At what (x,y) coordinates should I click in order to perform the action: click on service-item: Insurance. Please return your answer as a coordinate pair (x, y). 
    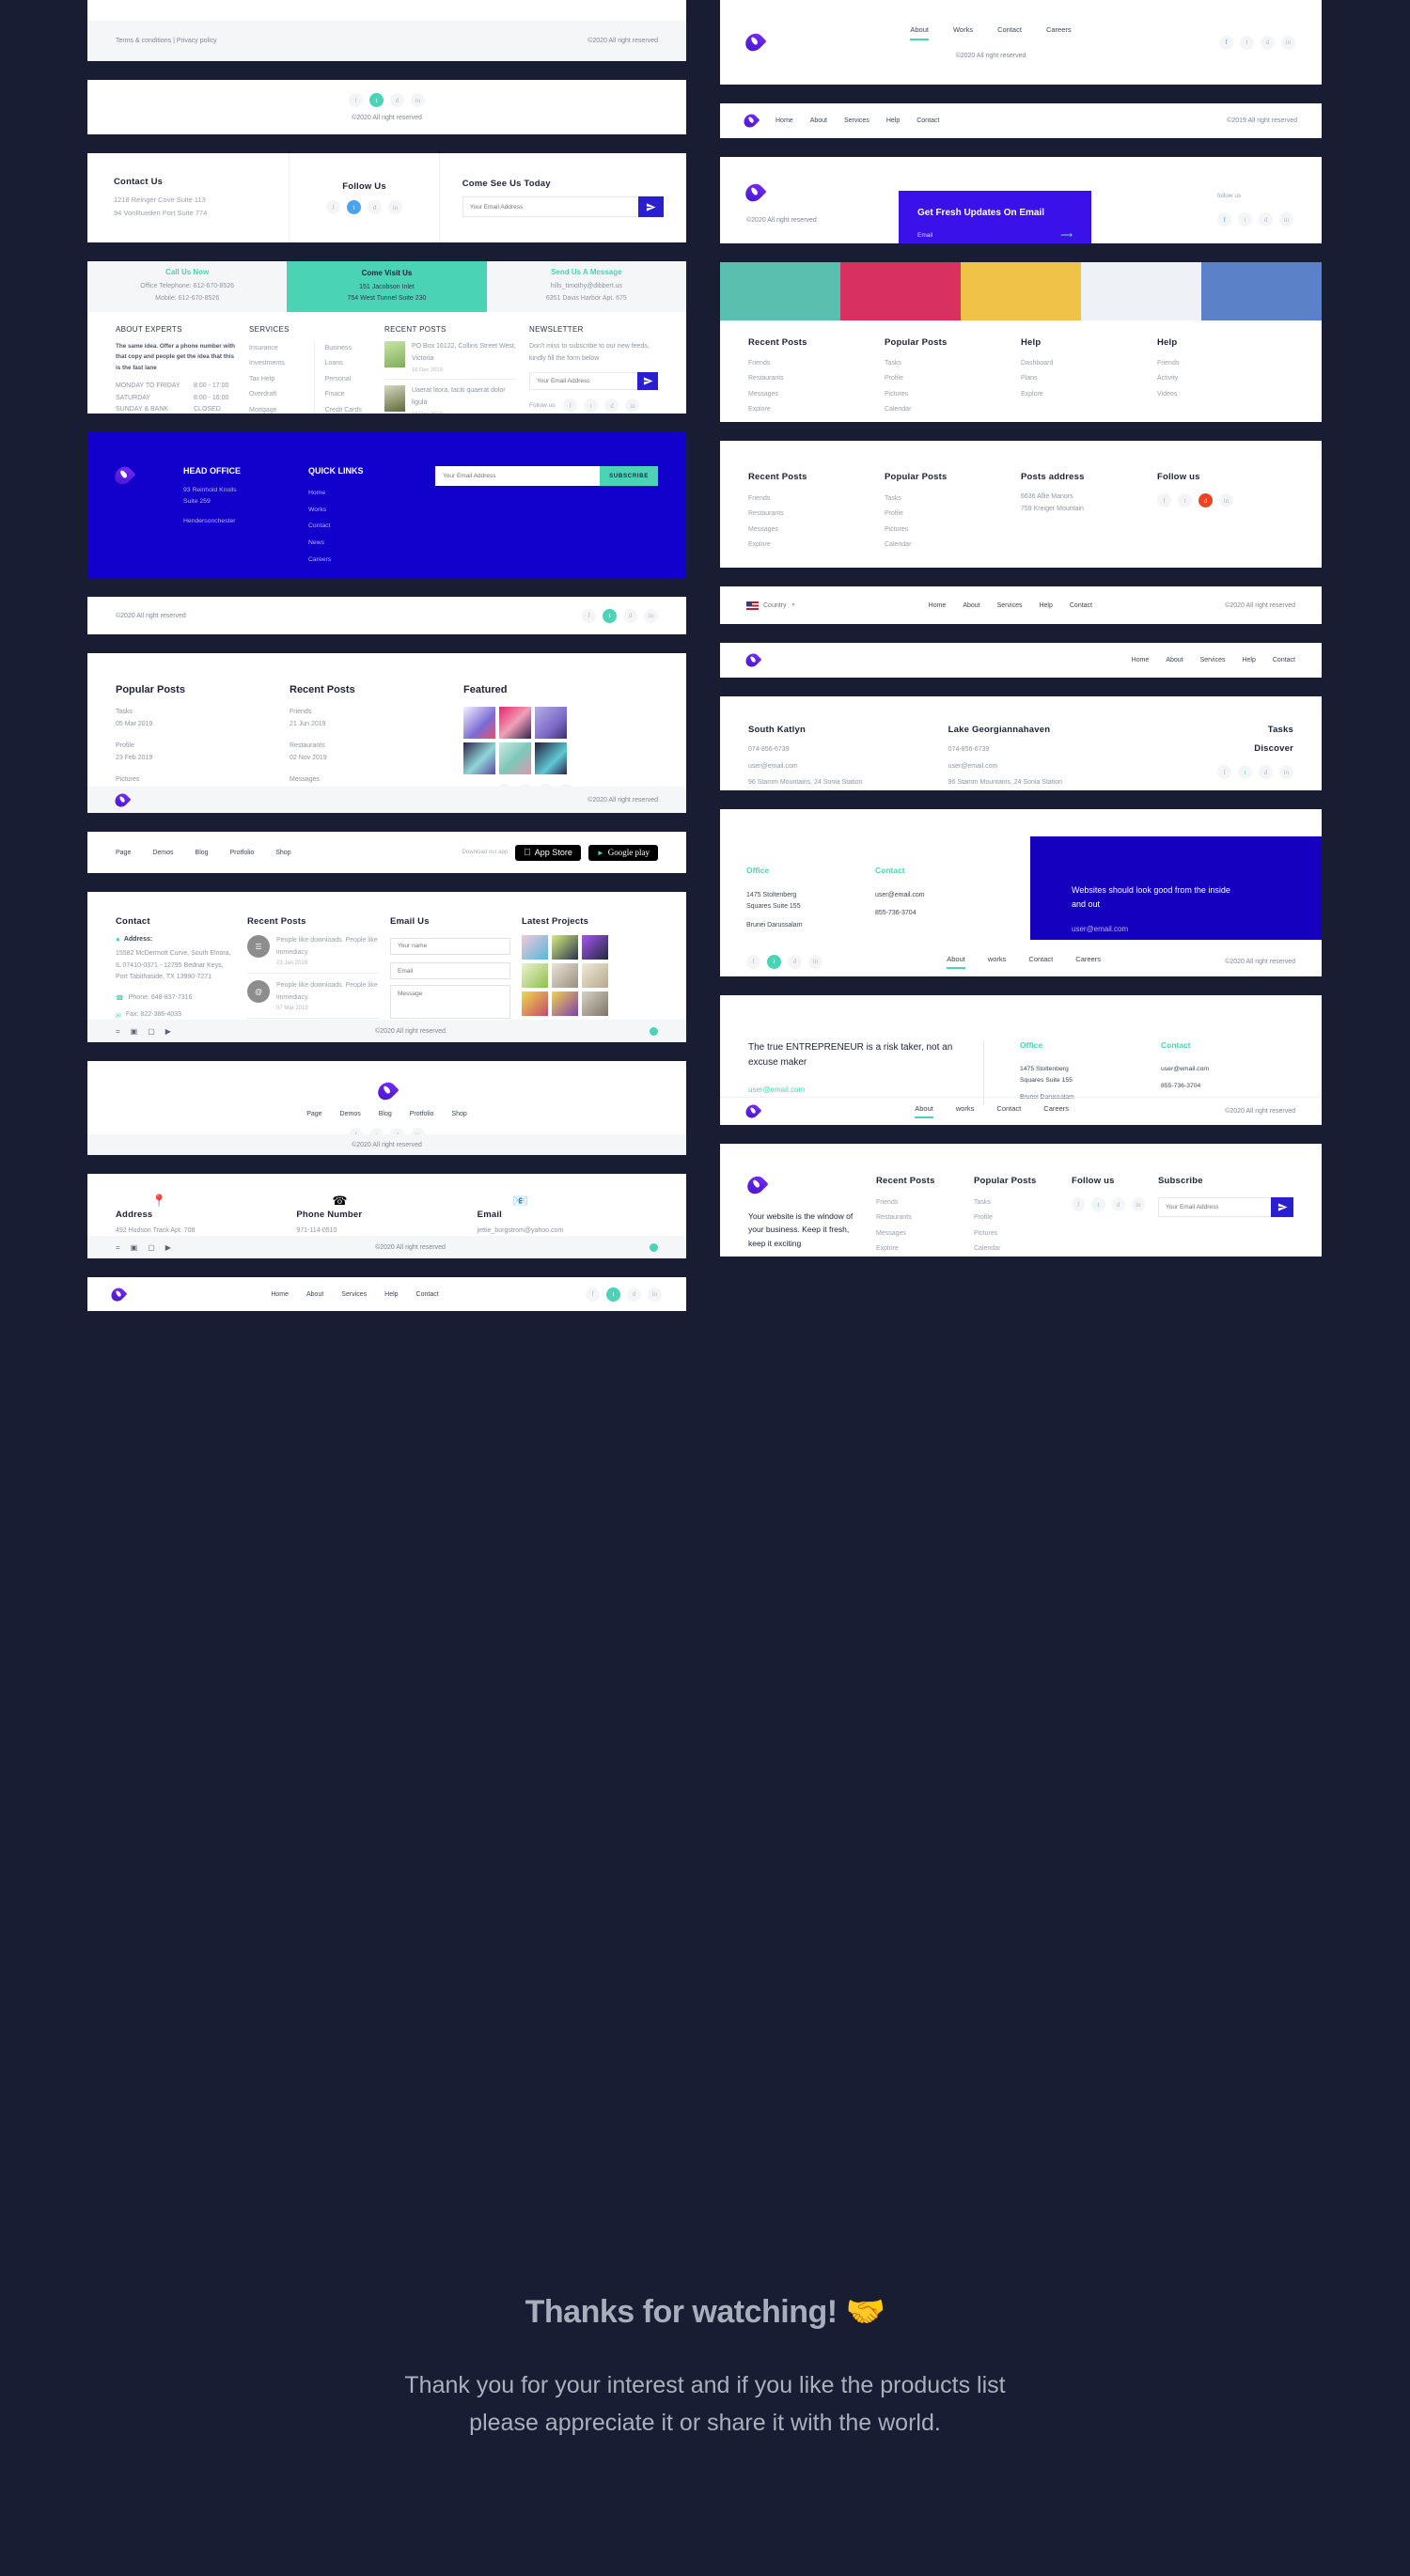
    Looking at the image, I should click on (276, 348).